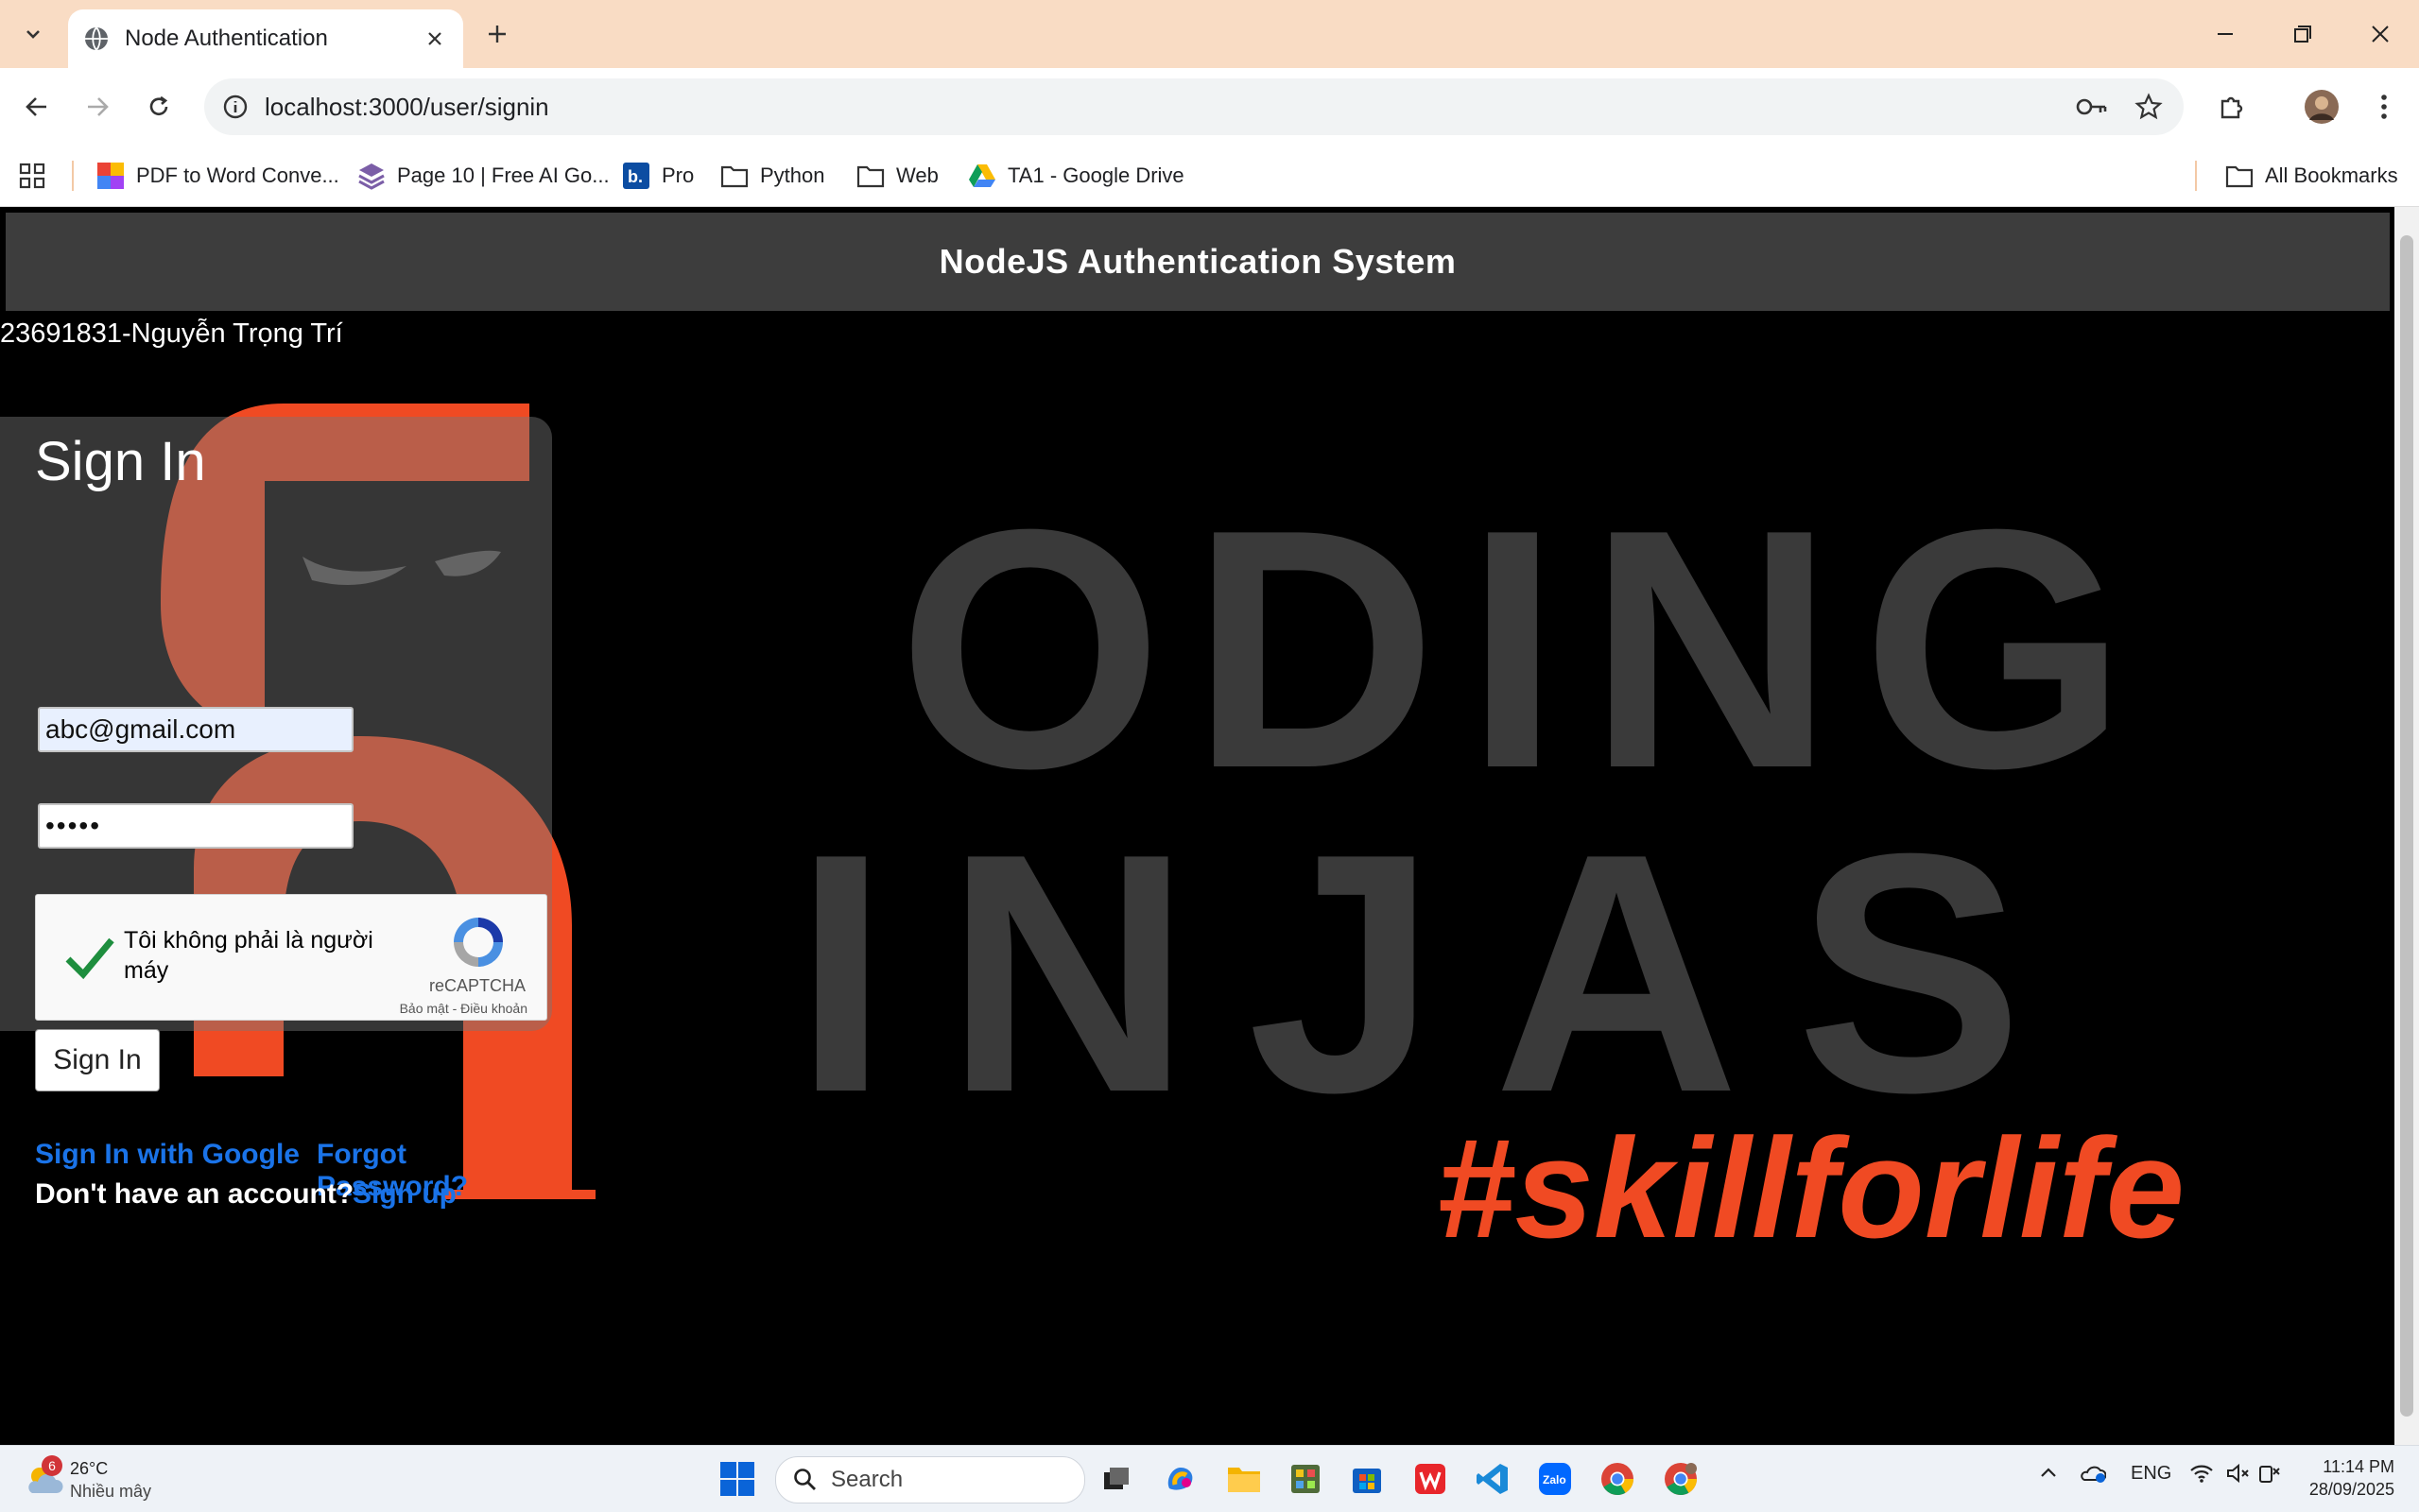  I want to click on chrome-profile-button, so click(1681, 1479).